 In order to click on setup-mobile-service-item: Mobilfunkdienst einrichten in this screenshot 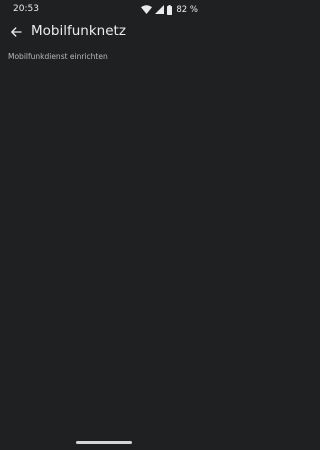, I will do `click(104, 52)`.